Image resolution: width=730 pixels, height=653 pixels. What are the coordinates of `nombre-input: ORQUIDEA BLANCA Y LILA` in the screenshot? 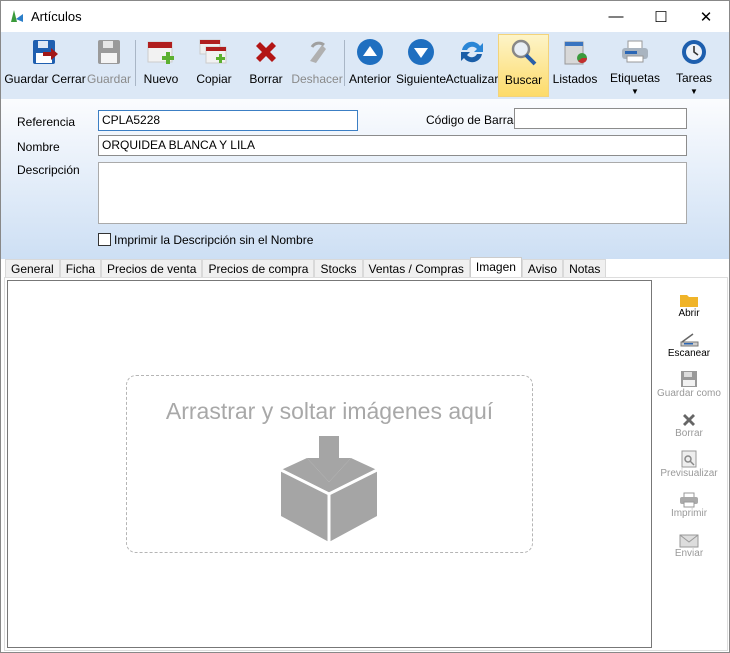 It's located at (392, 145).